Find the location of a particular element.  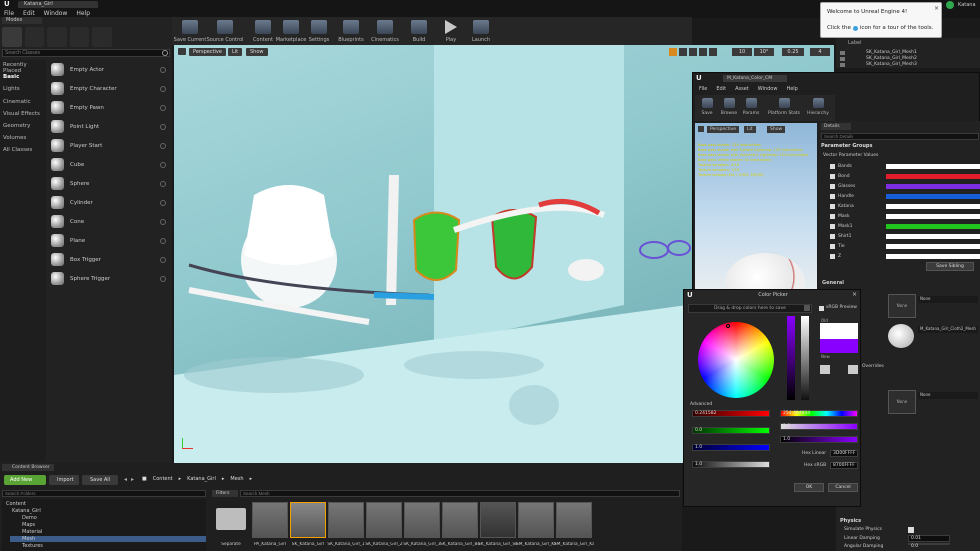

vector-param-row: Mask is located at coordinates (900, 216).